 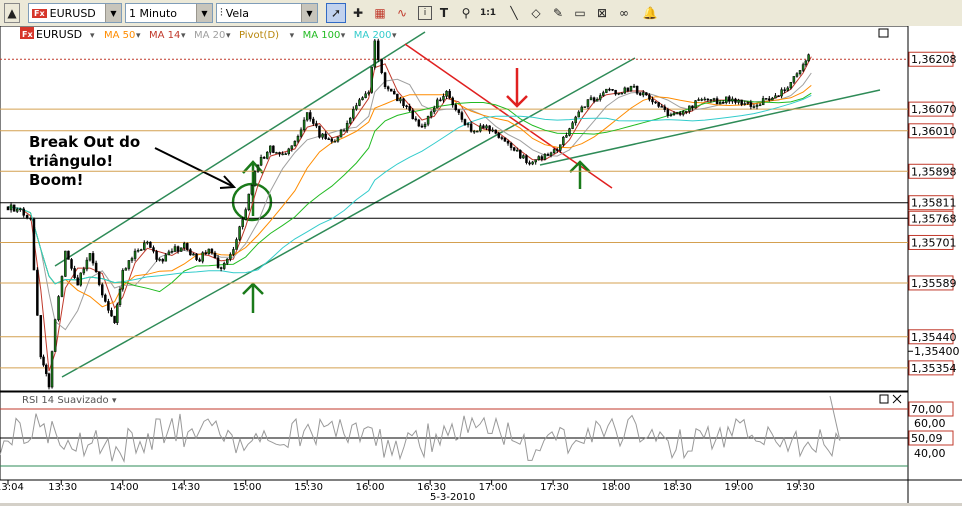 I want to click on trendline-icon: ╲, so click(x=514, y=13).